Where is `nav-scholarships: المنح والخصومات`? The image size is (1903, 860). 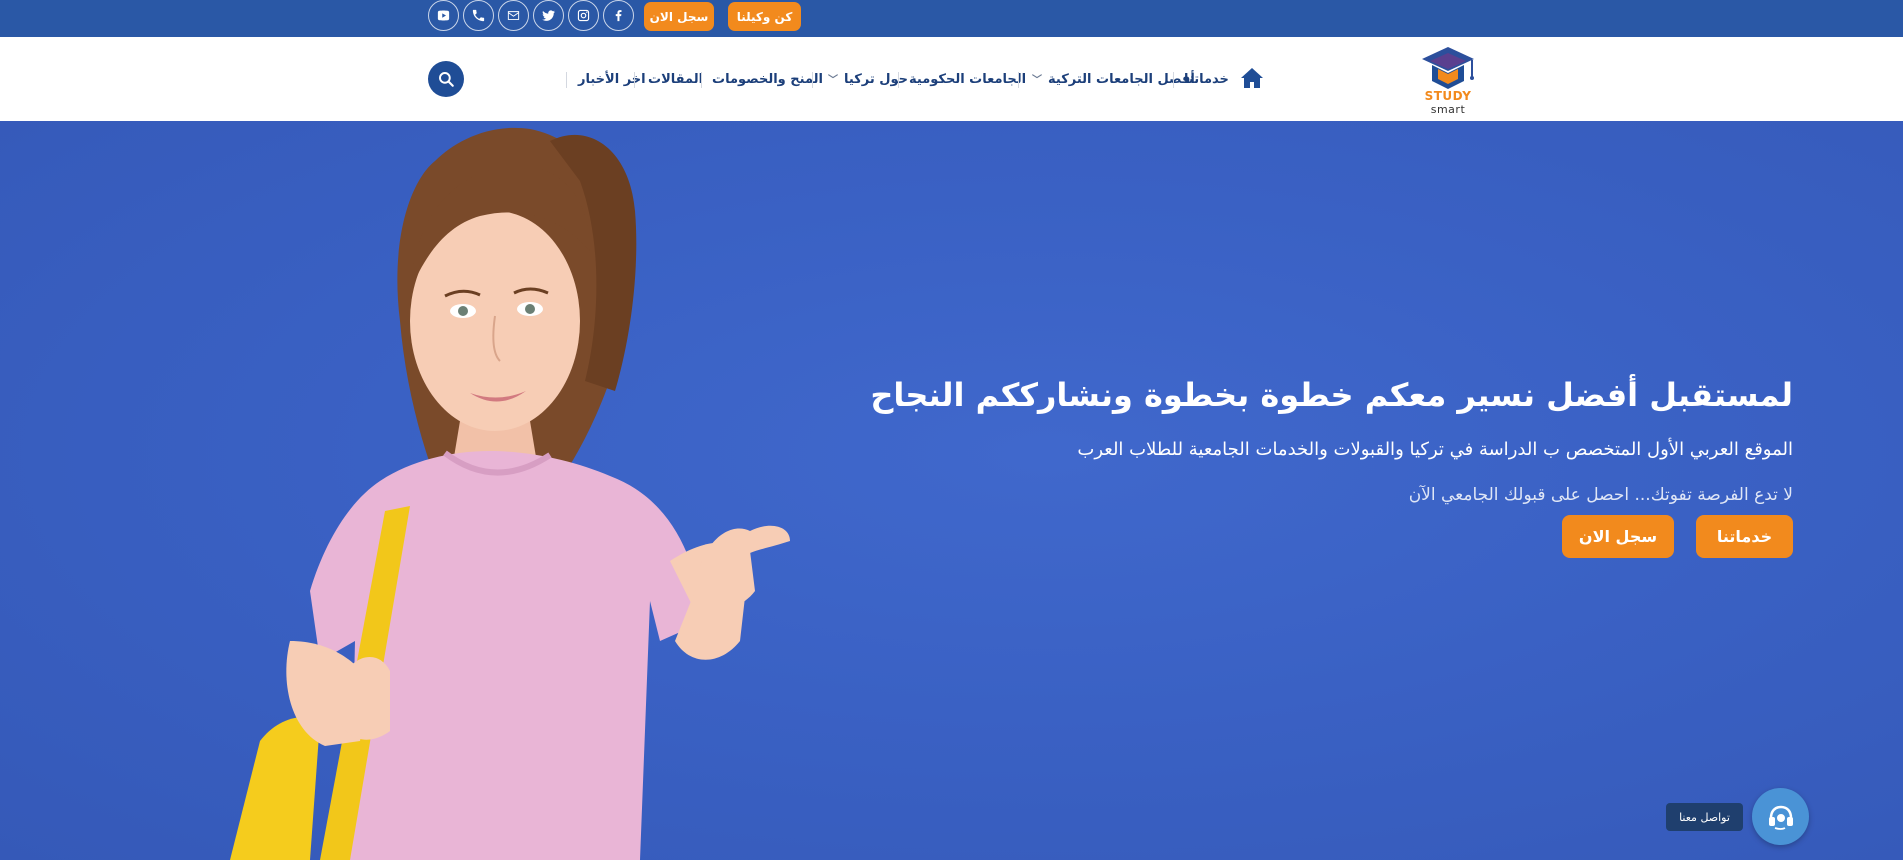
nav-scholarships: المنح والخصومات is located at coordinates (767, 79).